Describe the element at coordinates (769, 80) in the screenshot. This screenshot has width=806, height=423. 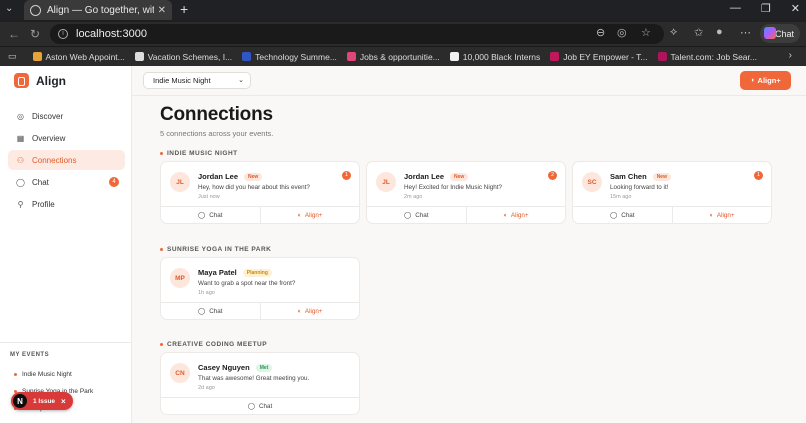
I see `align-plus-label: Align+` at that location.